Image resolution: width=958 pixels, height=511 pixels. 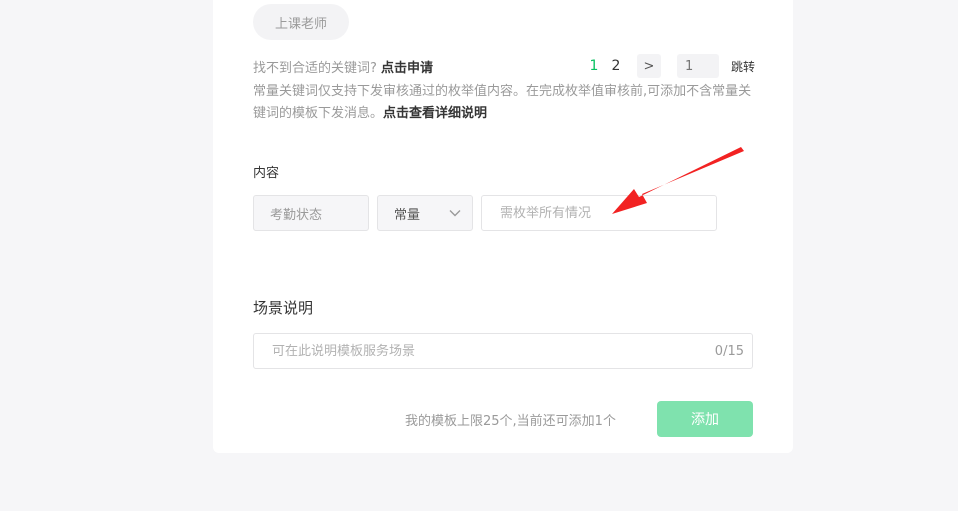 What do you see at coordinates (510, 421) in the screenshot?
I see `template-limit-text: 我的模板上限25个,当前还可添加1个` at bounding box center [510, 421].